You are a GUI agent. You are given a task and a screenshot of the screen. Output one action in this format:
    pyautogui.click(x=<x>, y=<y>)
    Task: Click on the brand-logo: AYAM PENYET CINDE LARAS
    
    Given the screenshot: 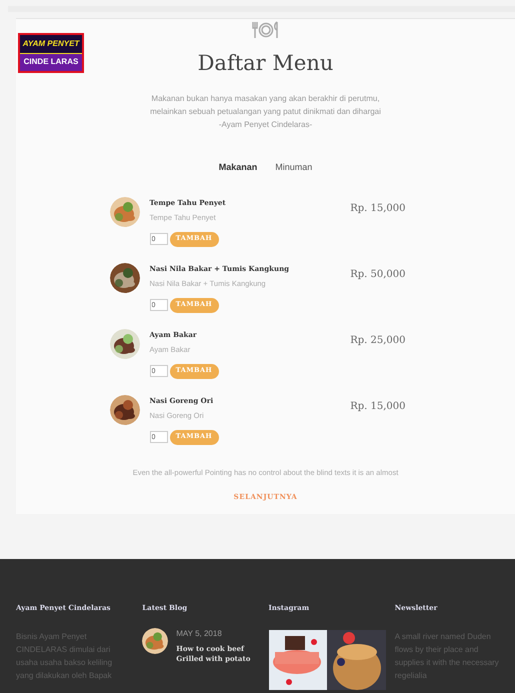 What is the action you would take?
    pyautogui.click(x=51, y=53)
    